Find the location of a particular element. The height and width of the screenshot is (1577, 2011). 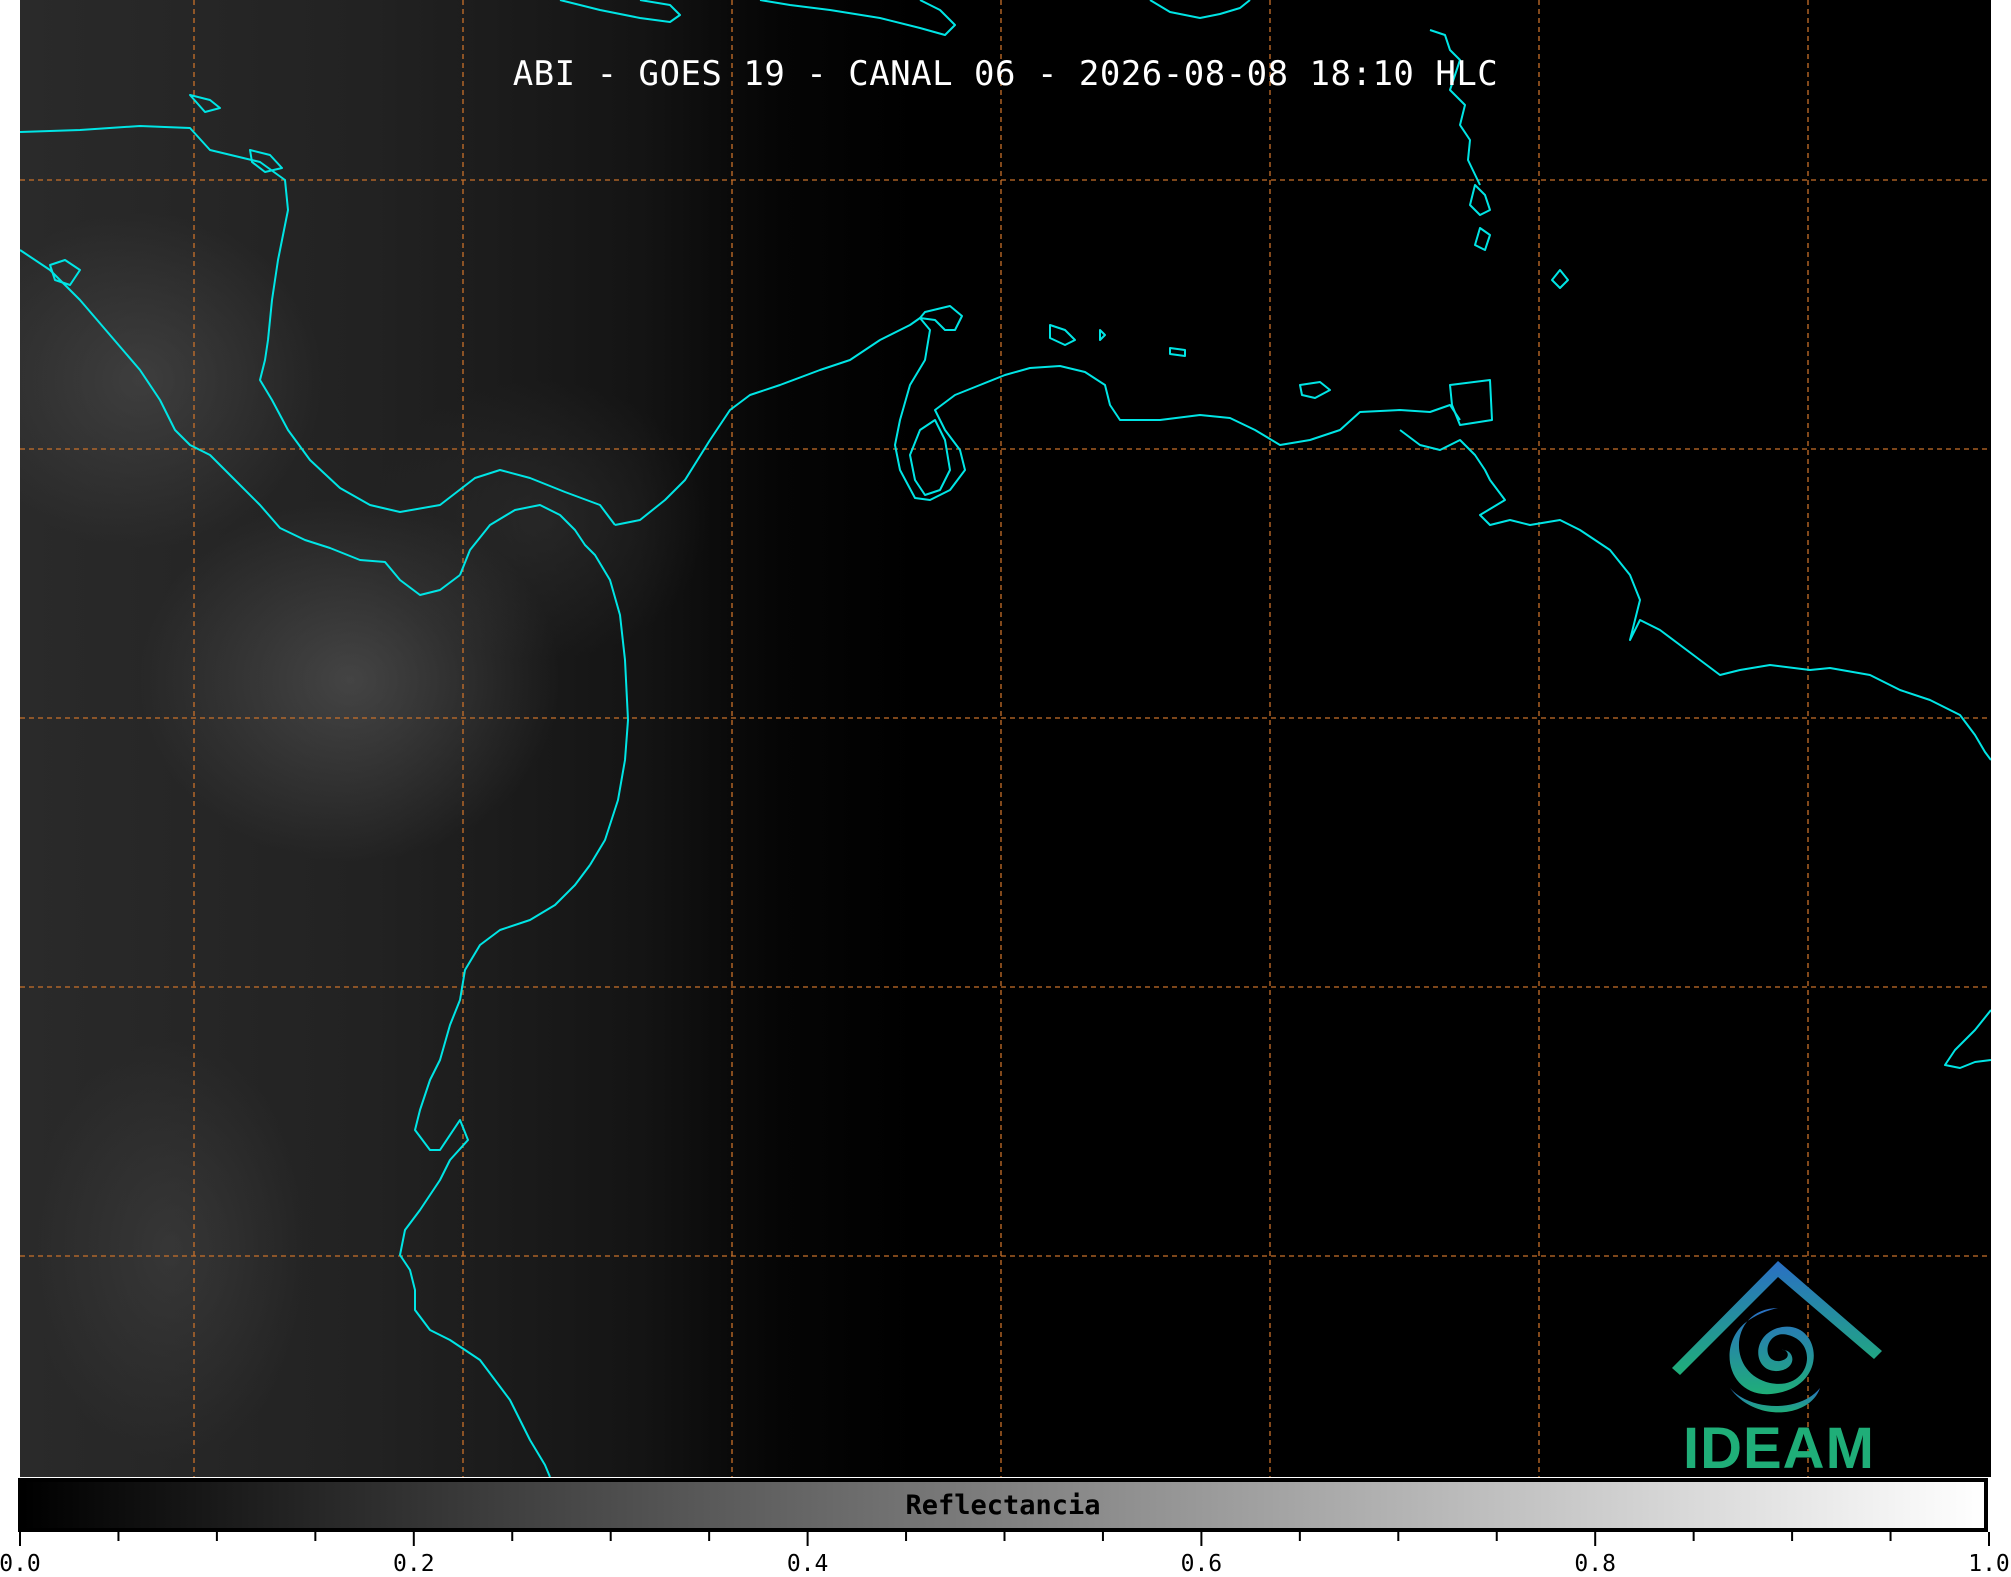

coastline-central-america is located at coordinates (318, 325).